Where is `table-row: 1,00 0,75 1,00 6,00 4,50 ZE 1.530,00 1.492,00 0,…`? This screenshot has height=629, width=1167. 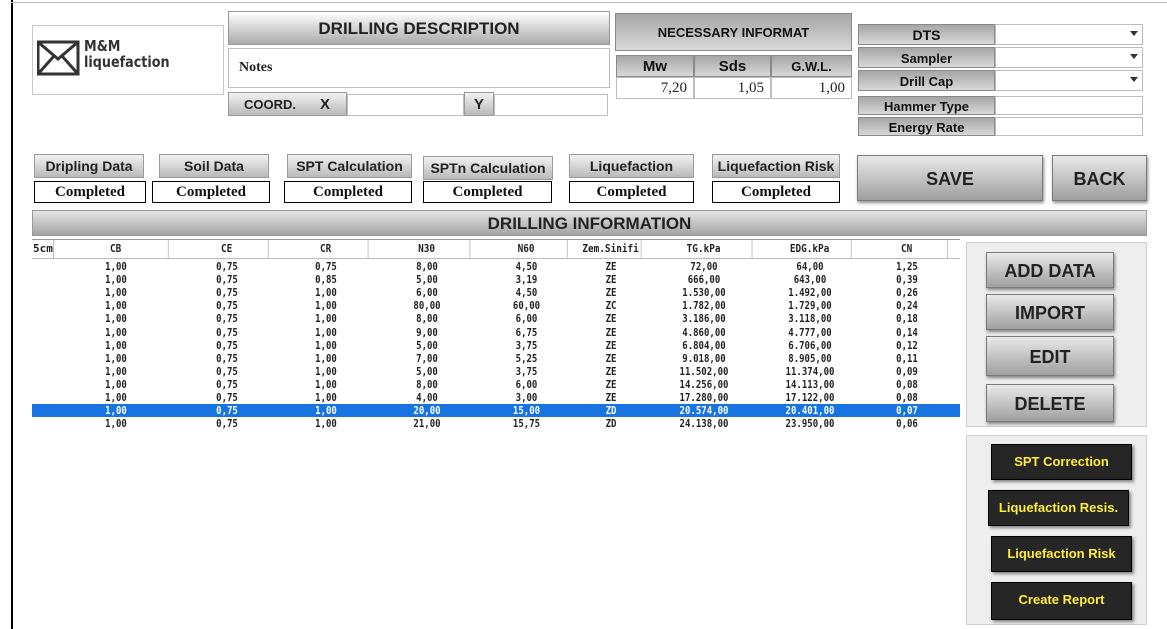
table-row: 1,00 0,75 1,00 6,00 4,50 ZE 1.530,00 1.492,00 0,… is located at coordinates (496, 292).